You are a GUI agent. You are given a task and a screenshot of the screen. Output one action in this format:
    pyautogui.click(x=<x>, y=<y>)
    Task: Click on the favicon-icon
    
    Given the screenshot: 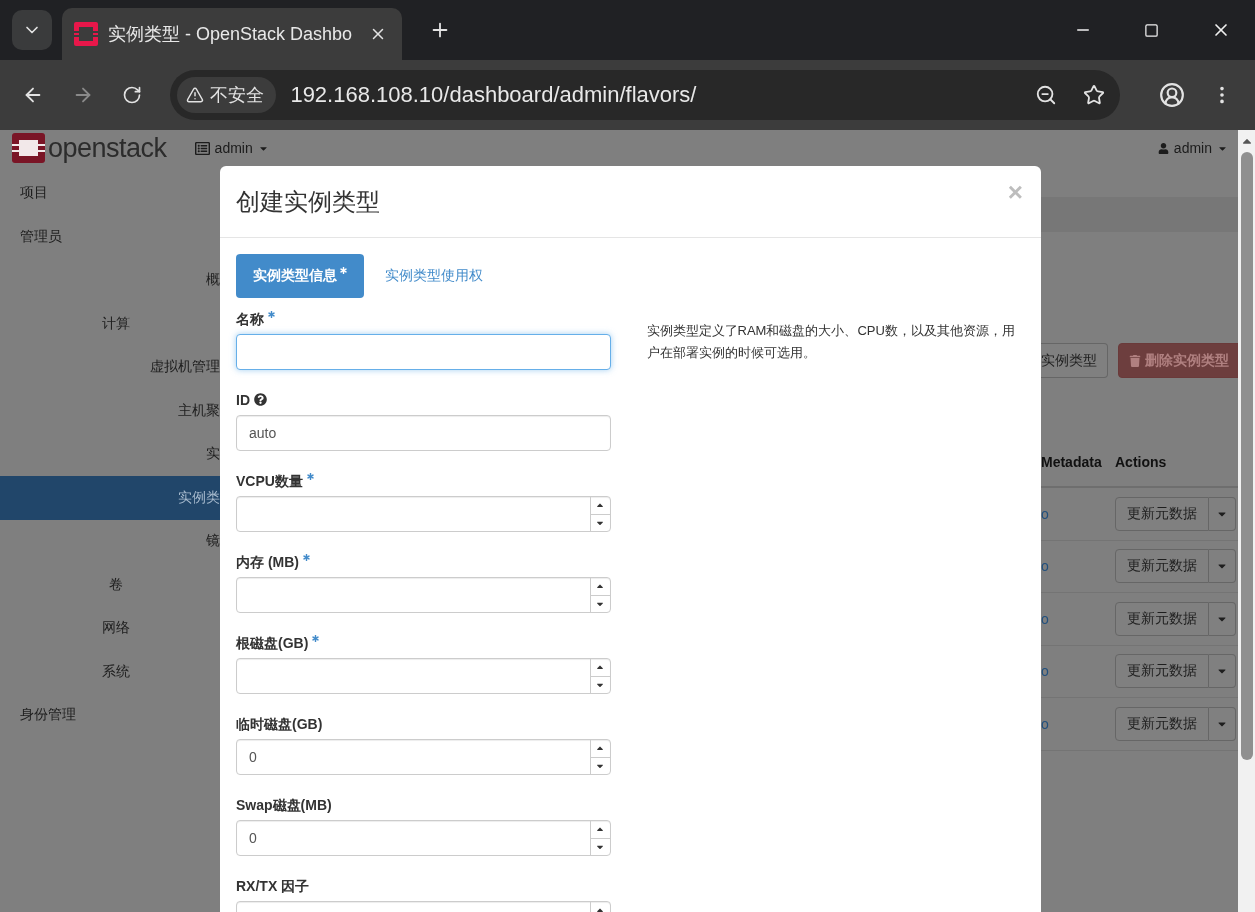 What is the action you would take?
    pyautogui.click(x=86, y=34)
    